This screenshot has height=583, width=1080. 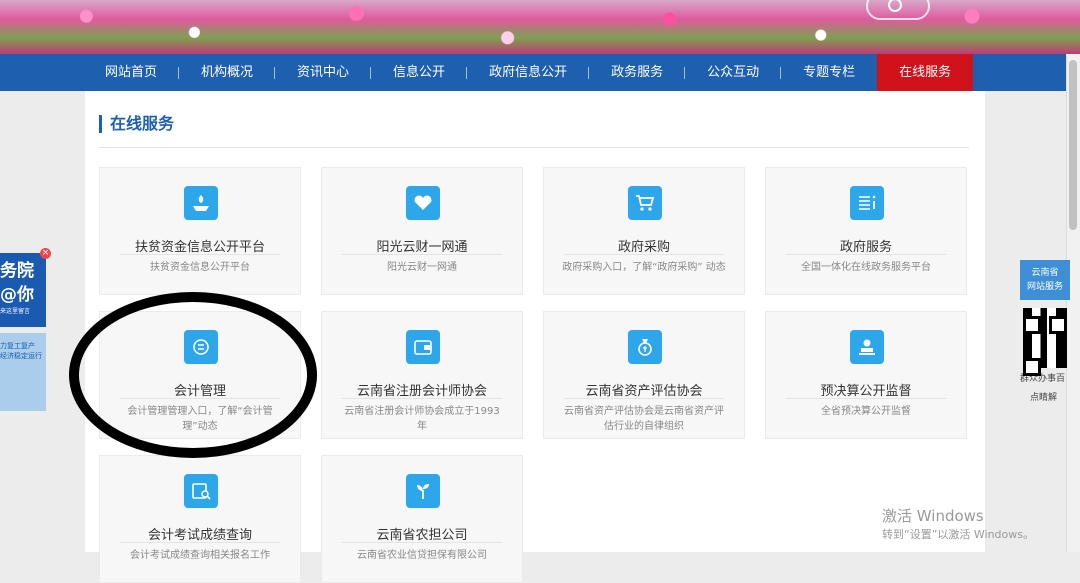 I want to click on banner-search-button, so click(x=898, y=10).